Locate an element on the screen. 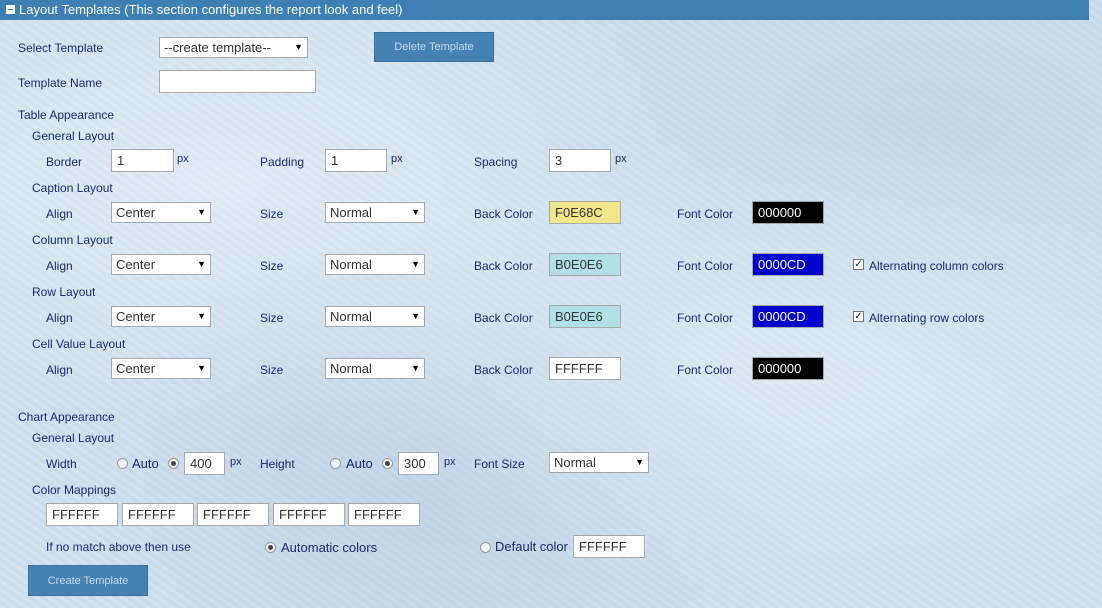  table-appearance-heading: Table Appearance is located at coordinates (66, 115).